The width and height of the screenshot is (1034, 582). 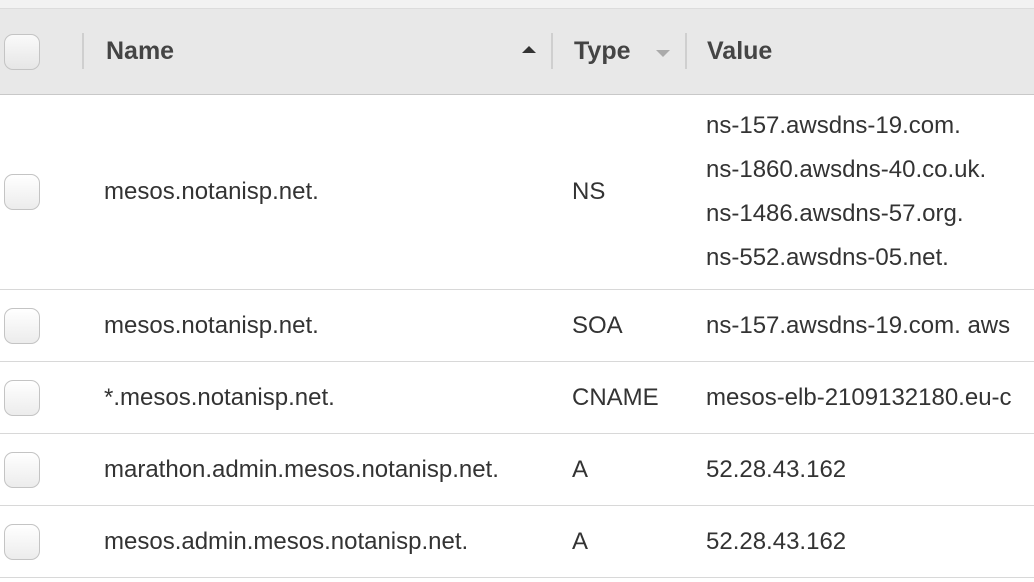 What do you see at coordinates (286, 541) in the screenshot?
I see `record-name: mesos.admin.mesos.notanisp.net.` at bounding box center [286, 541].